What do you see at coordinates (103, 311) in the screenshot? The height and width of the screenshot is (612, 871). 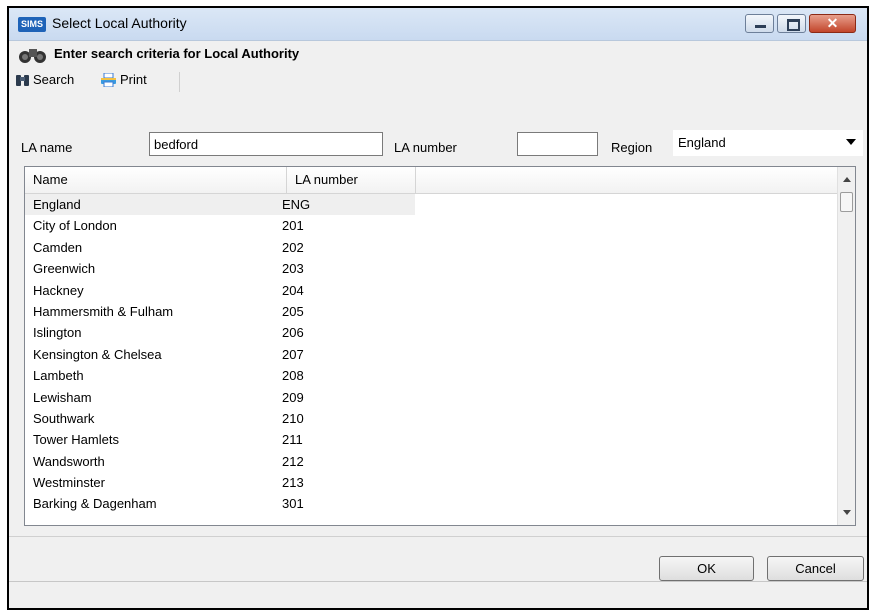 I see `cell-name: Hammersmith & Fulham` at bounding box center [103, 311].